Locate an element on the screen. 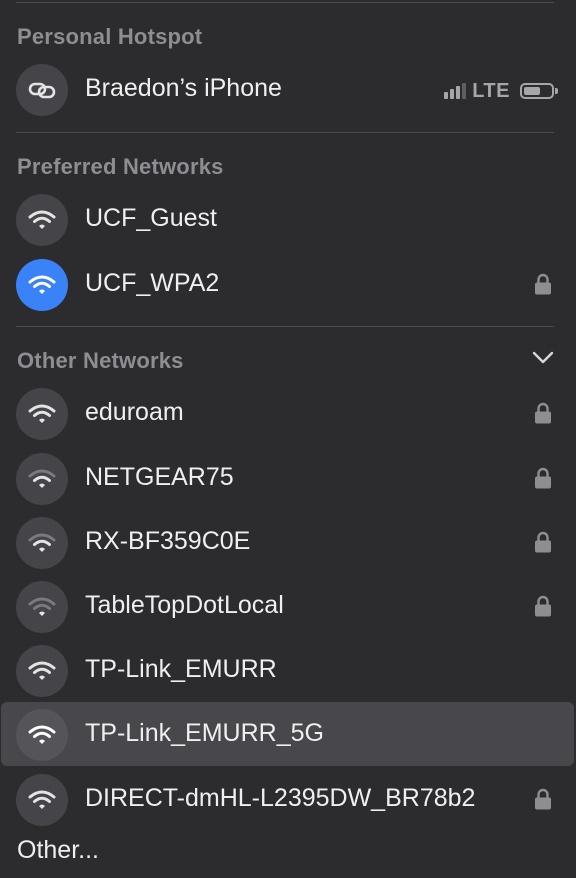 The image size is (576, 878). hotspot-icon-circle is located at coordinates (42, 90).